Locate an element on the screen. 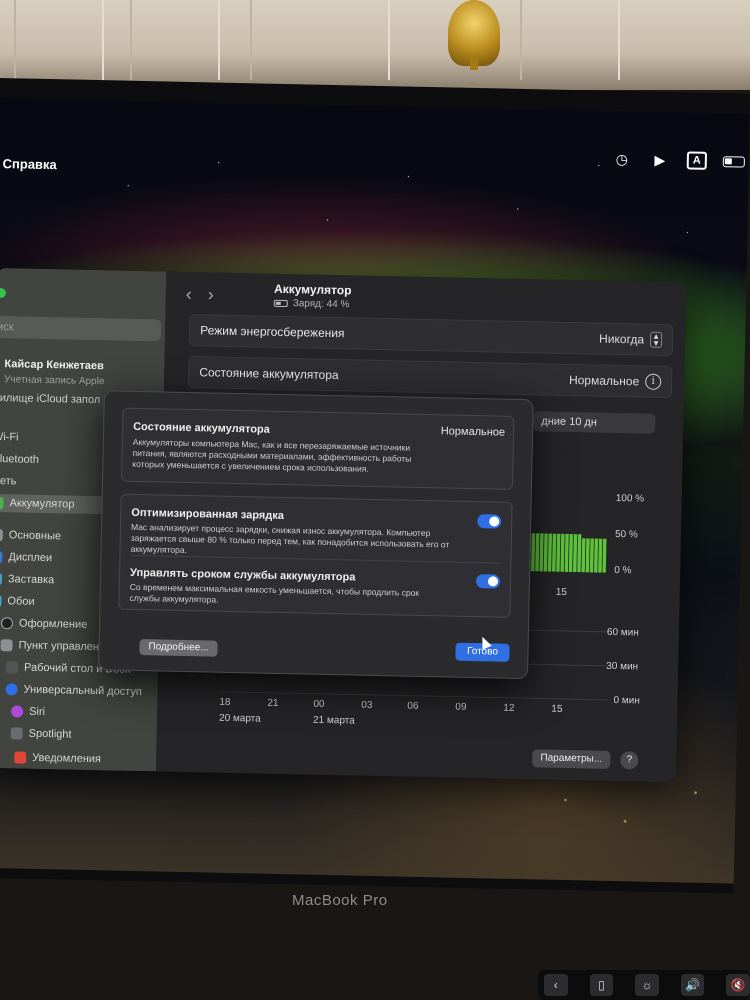  control-center-icon is located at coordinates (6, 645).